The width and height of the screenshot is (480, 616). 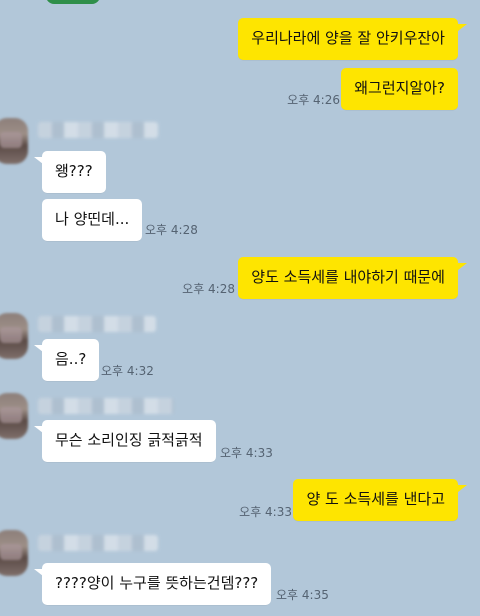 I want to click on sticker-fragment, so click(x=73, y=2).